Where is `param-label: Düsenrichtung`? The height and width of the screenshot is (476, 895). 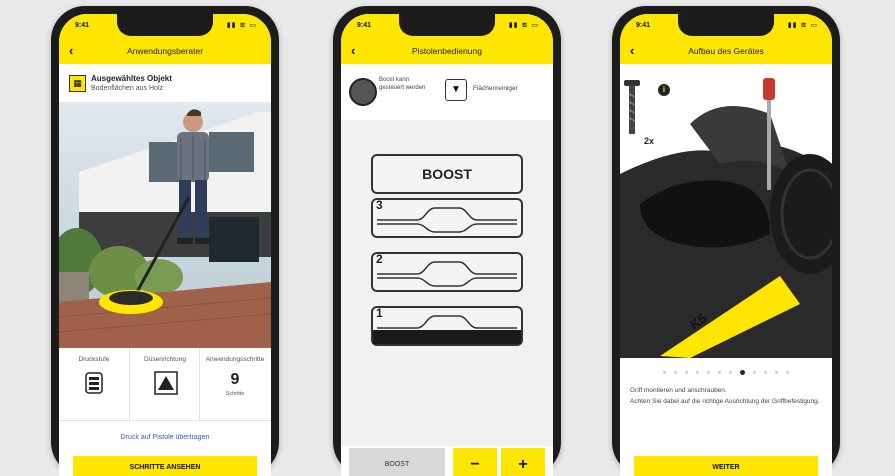 param-label: Düsenrichtung is located at coordinates (165, 359).